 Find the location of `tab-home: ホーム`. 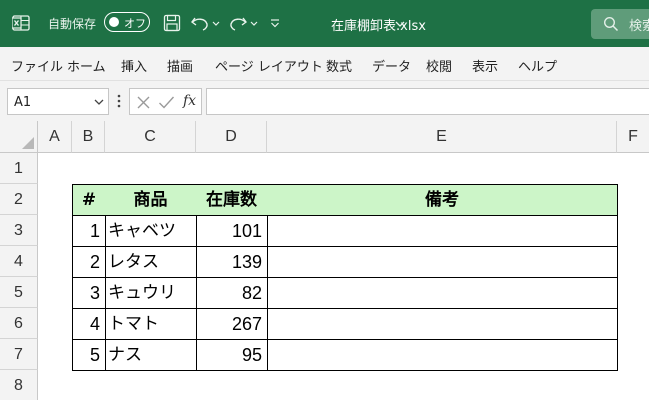

tab-home: ホーム is located at coordinates (86, 65).